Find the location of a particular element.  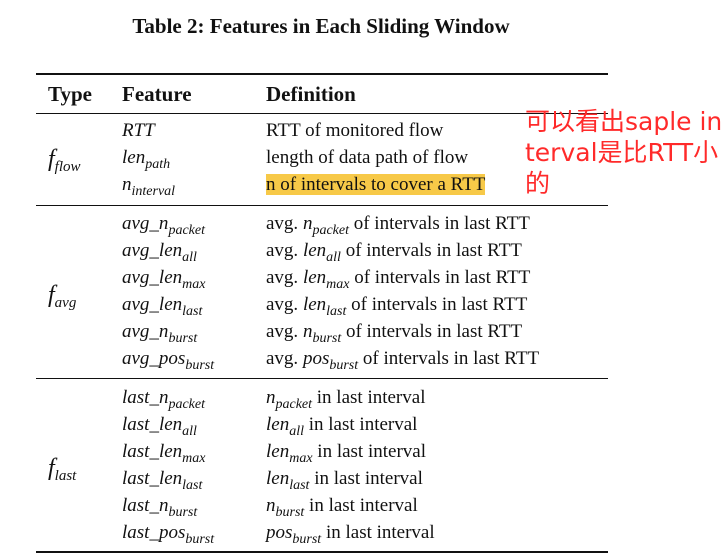

highlighted-definition: n of intervals to cover a RTT is located at coordinates (376, 184).